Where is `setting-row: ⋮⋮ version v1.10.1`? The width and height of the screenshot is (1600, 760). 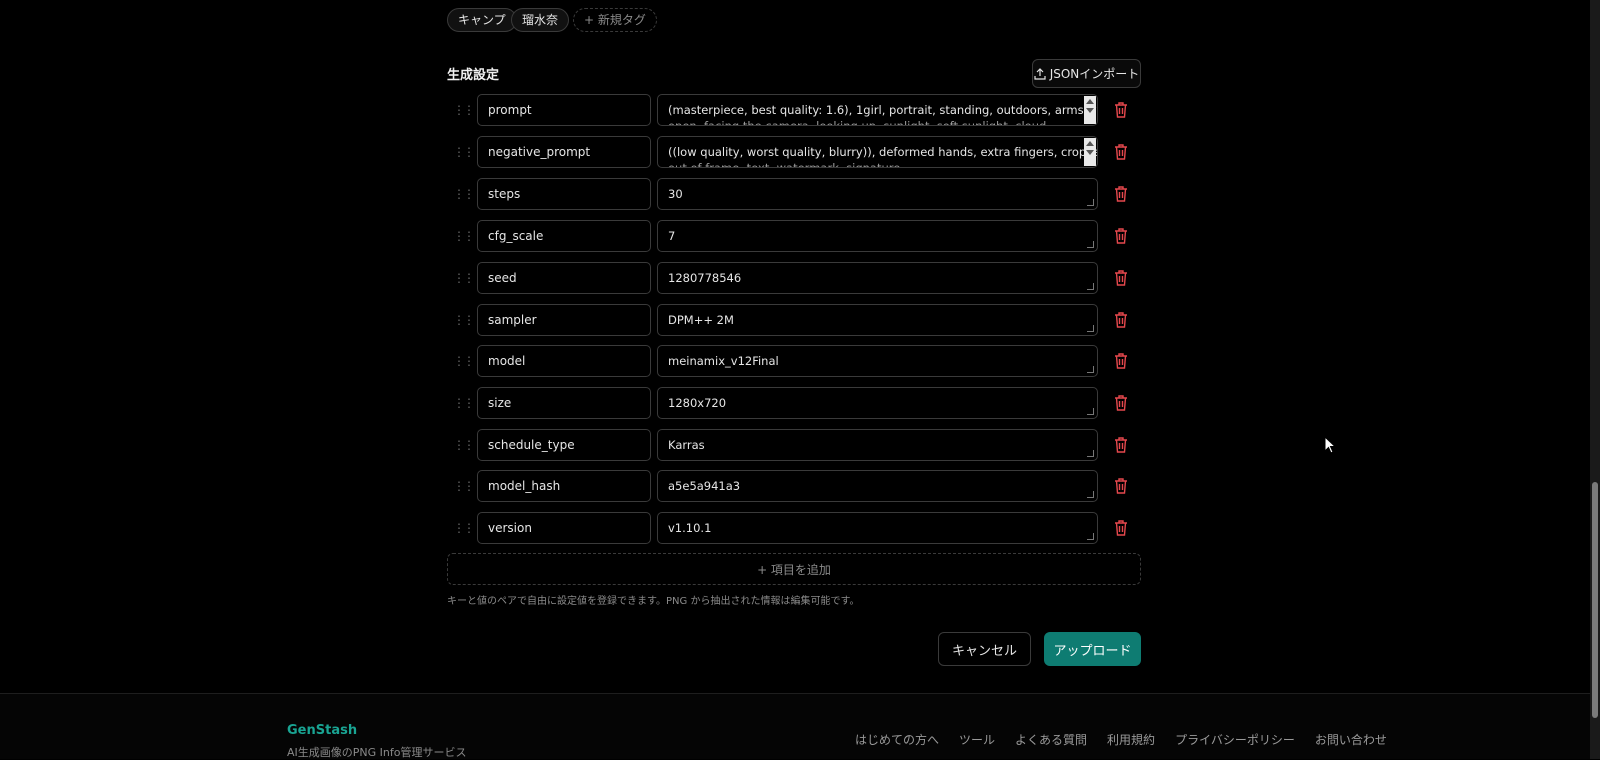
setting-row: ⋮⋮ version v1.10.1 is located at coordinates (794, 528).